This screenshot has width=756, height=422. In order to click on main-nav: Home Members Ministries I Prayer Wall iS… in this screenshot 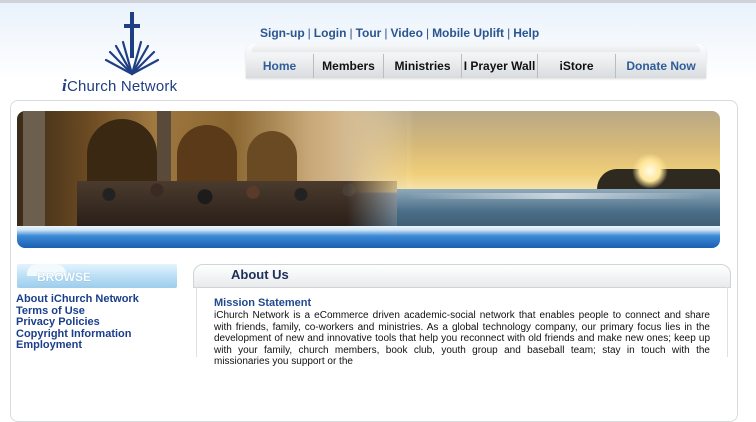, I will do `click(476, 61)`.